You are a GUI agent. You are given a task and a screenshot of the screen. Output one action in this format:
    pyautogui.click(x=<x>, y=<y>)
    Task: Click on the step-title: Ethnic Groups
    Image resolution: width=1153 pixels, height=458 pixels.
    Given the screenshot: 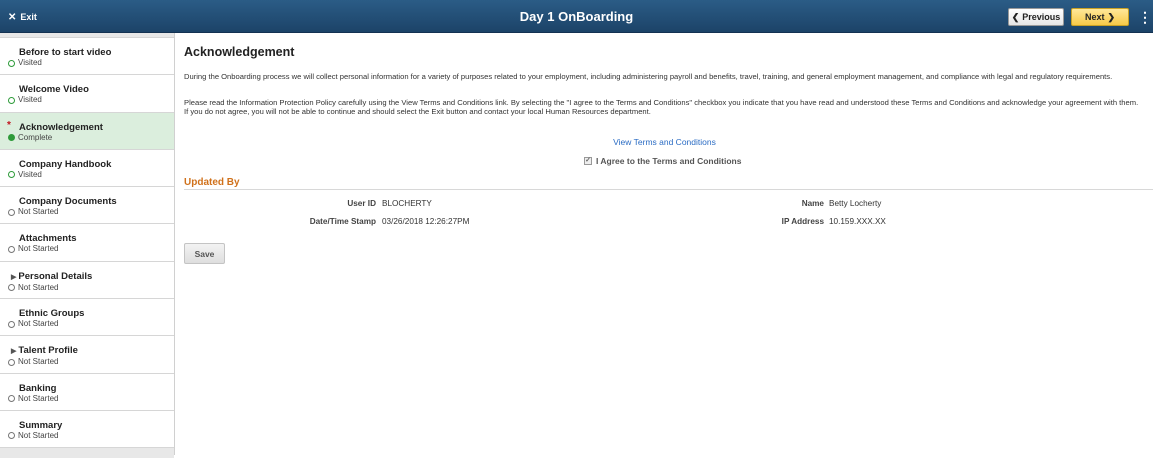 What is the action you would take?
    pyautogui.click(x=52, y=314)
    